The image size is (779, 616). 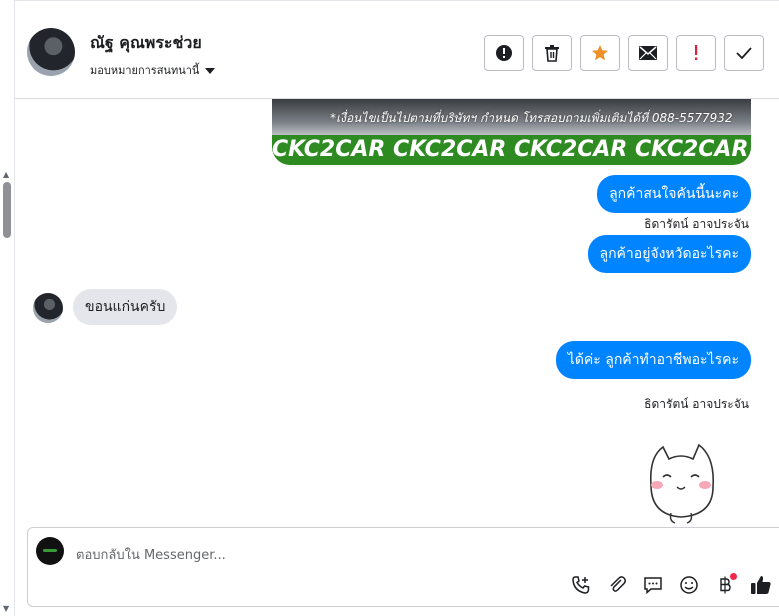 I want to click on mail-button, so click(x=648, y=53).